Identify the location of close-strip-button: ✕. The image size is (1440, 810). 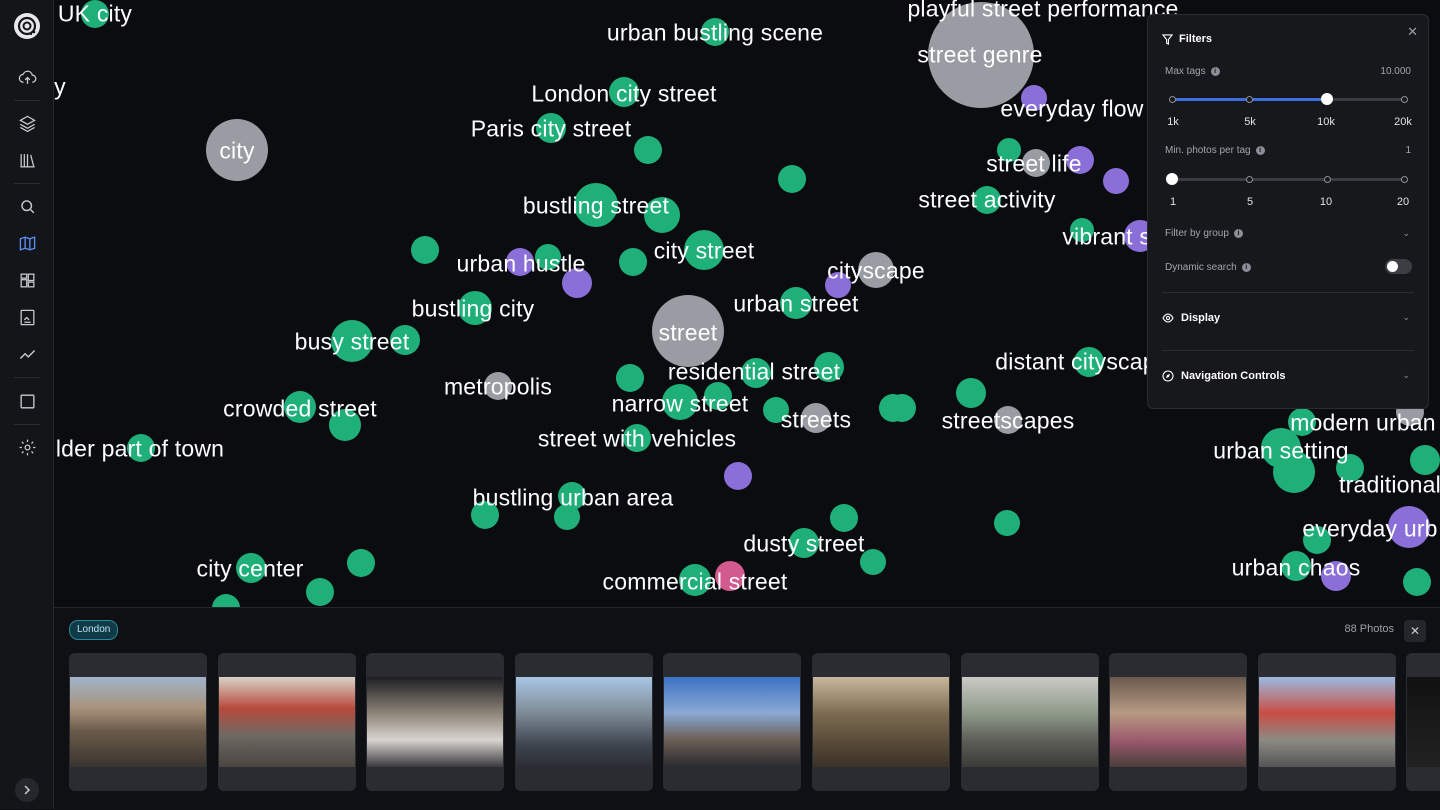
(1415, 631).